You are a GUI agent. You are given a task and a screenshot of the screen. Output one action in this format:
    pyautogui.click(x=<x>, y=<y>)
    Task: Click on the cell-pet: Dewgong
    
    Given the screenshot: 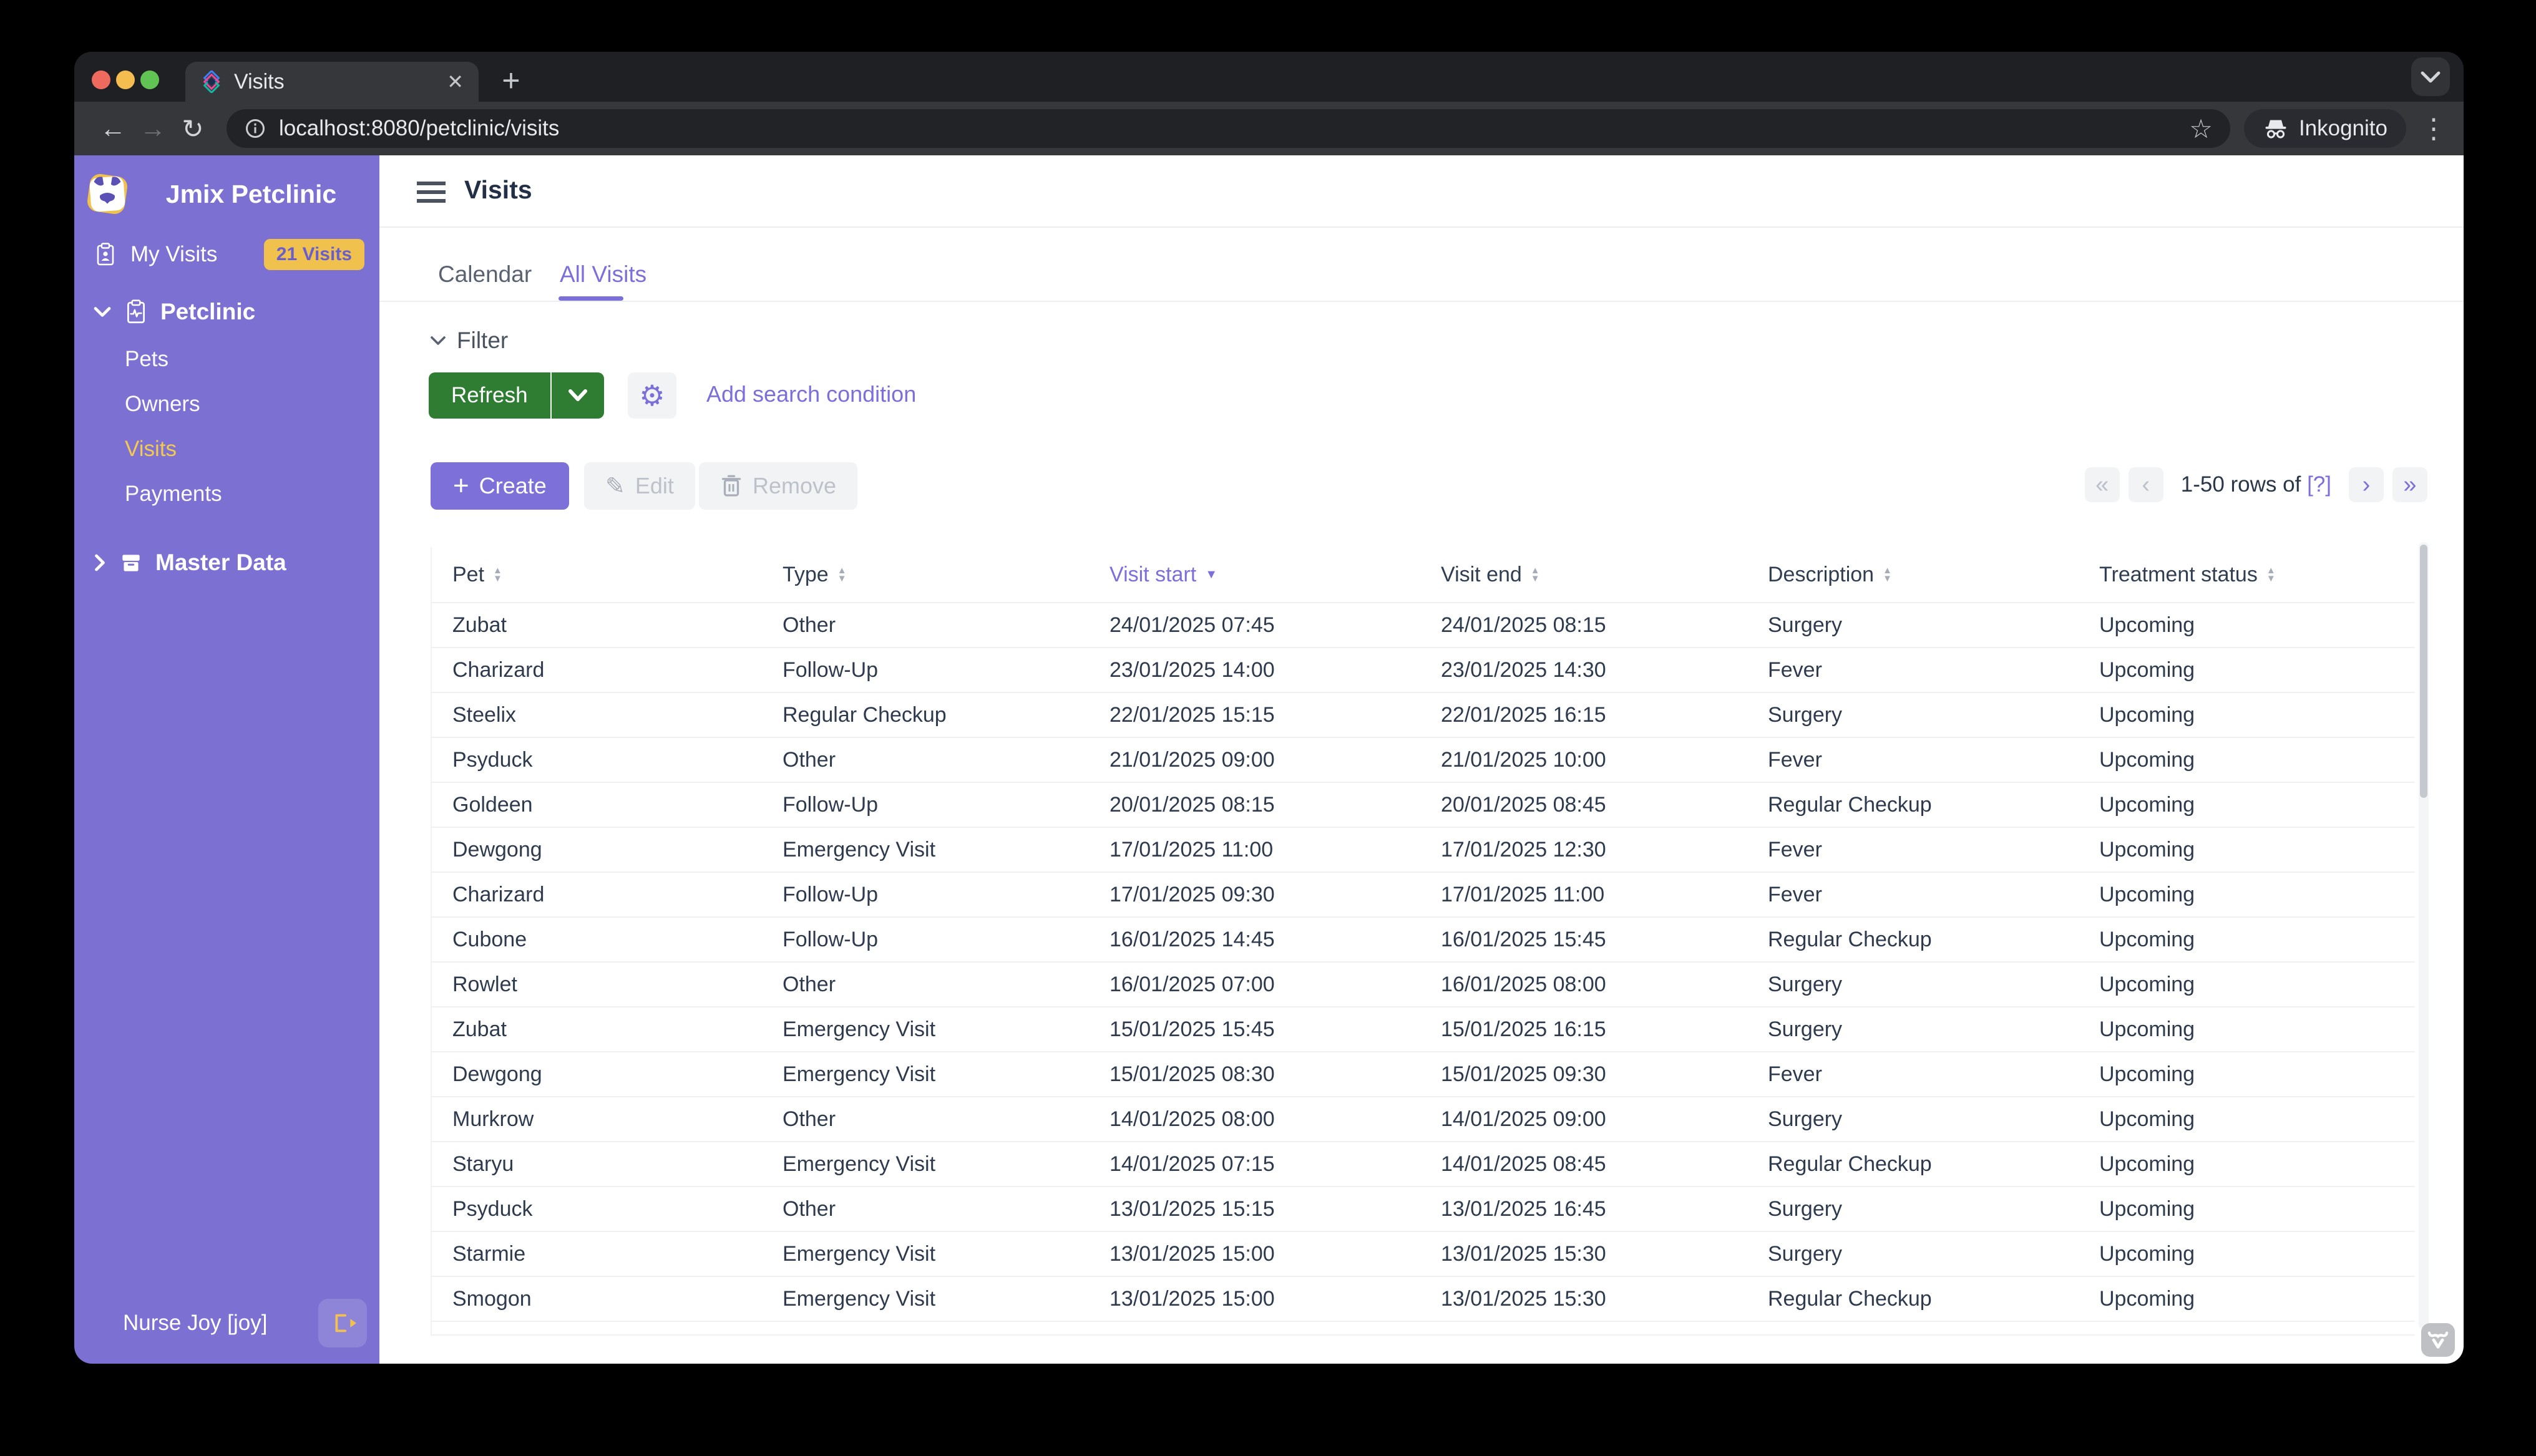 What is the action you would take?
    pyautogui.click(x=497, y=1074)
    